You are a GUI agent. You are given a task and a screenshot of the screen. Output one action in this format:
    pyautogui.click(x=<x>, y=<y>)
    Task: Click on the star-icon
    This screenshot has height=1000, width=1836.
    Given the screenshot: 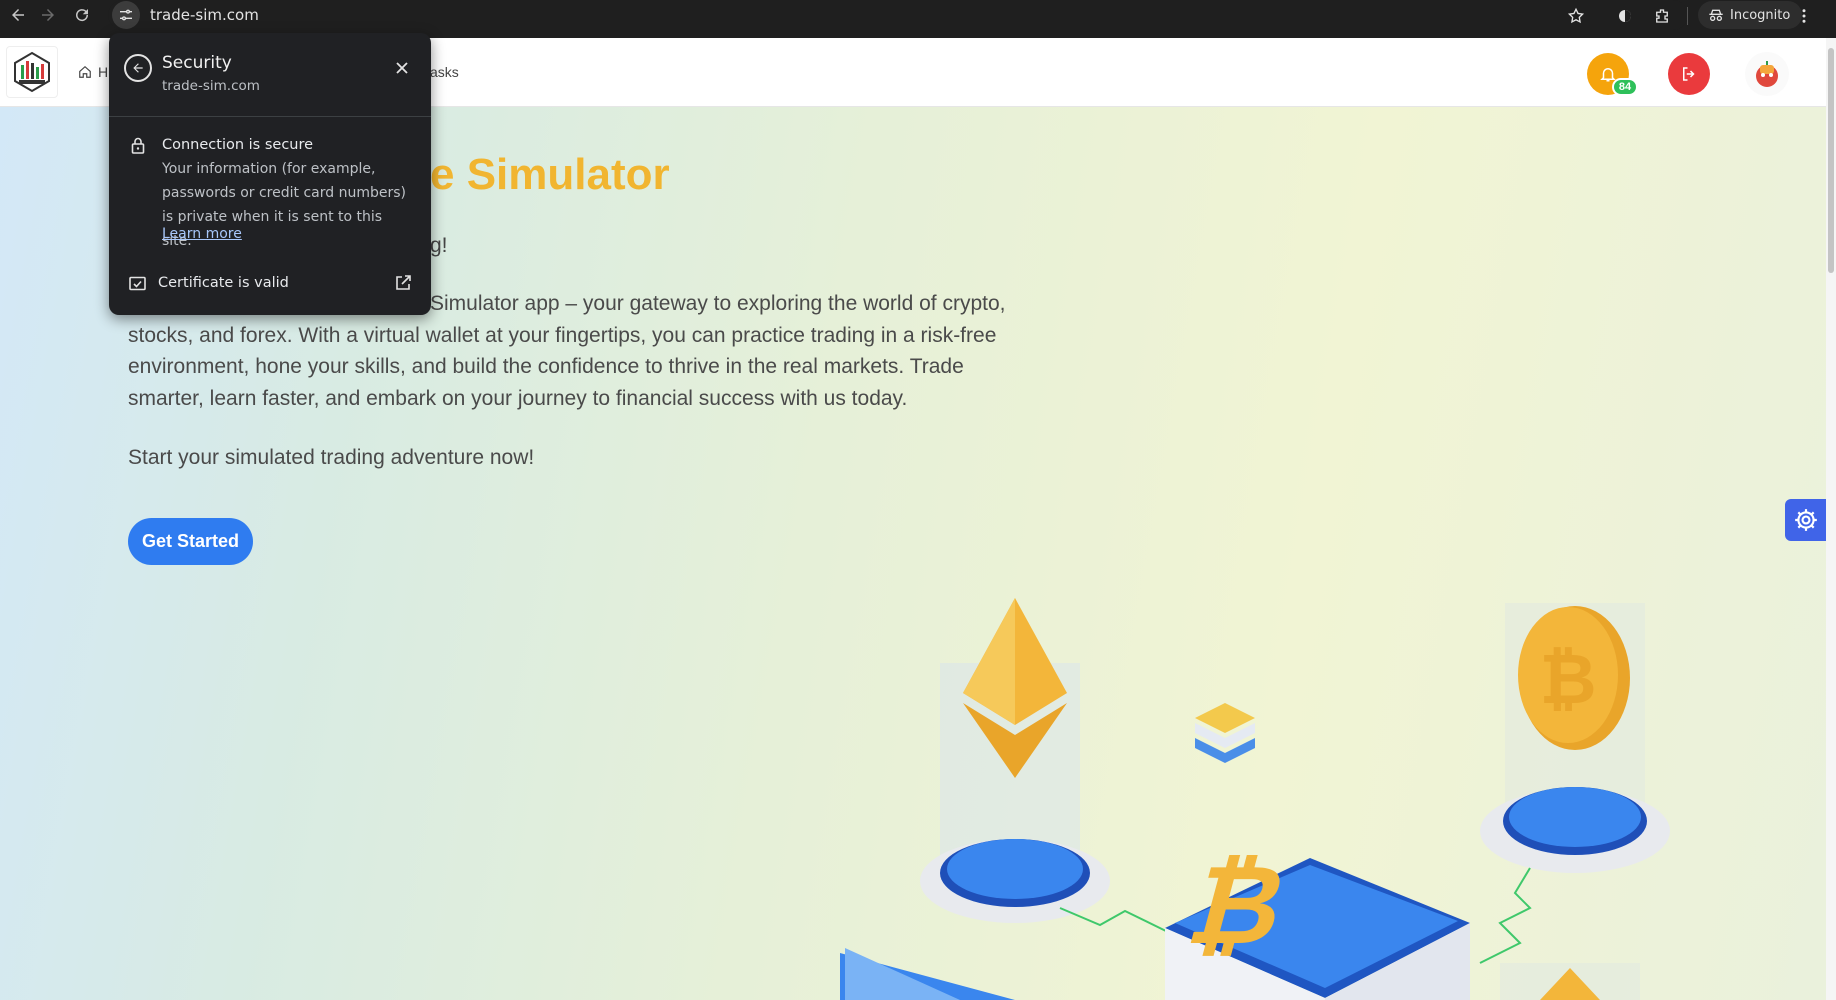 What is the action you would take?
    pyautogui.click(x=1576, y=15)
    